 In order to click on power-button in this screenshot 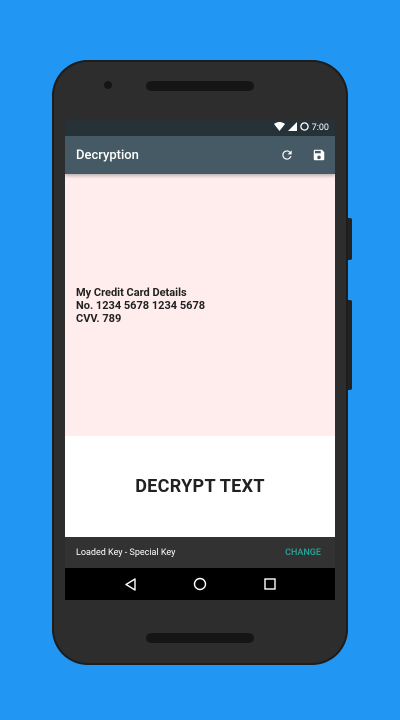, I will do `click(350, 239)`.